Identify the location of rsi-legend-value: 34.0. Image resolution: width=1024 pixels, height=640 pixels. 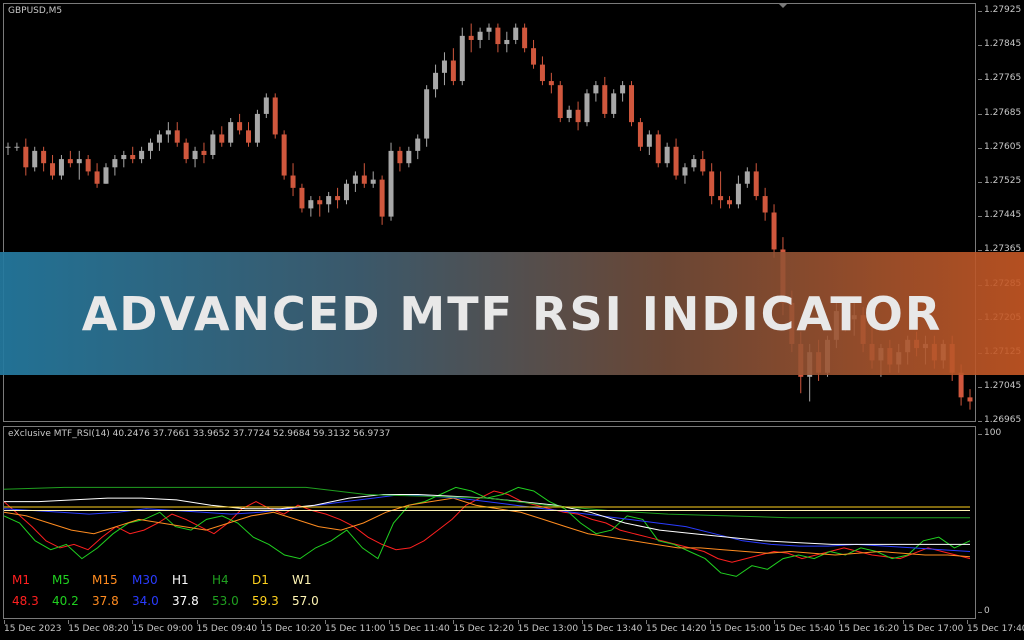
(145, 601).